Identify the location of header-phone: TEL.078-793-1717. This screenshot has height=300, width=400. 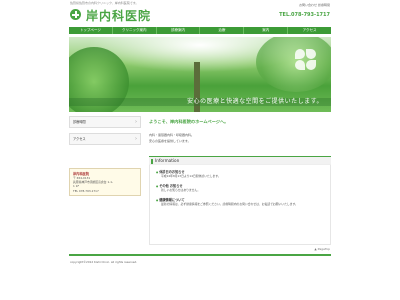
(304, 15).